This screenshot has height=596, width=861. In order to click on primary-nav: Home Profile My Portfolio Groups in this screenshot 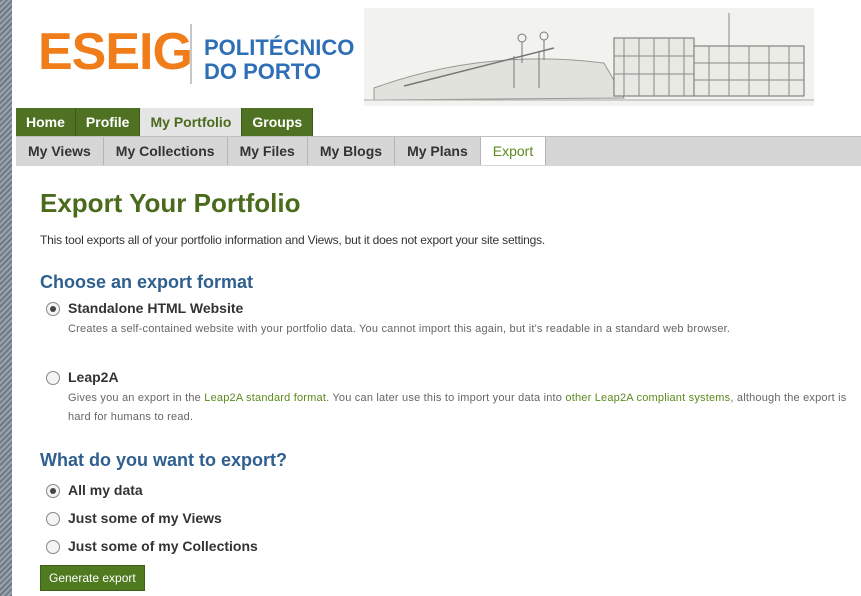, I will do `click(165, 122)`.